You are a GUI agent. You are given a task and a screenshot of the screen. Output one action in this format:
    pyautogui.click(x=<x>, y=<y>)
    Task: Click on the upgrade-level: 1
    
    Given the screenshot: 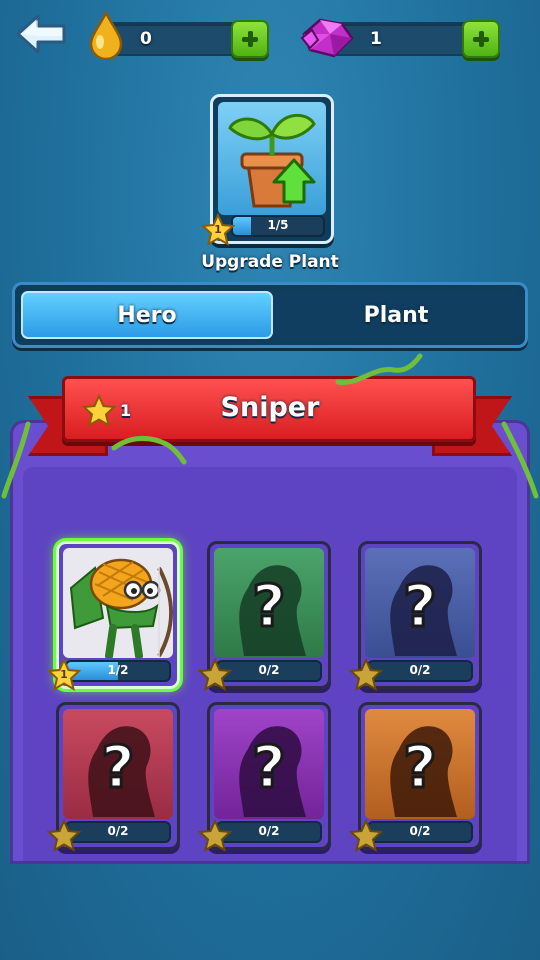 What is the action you would take?
    pyautogui.click(x=218, y=229)
    